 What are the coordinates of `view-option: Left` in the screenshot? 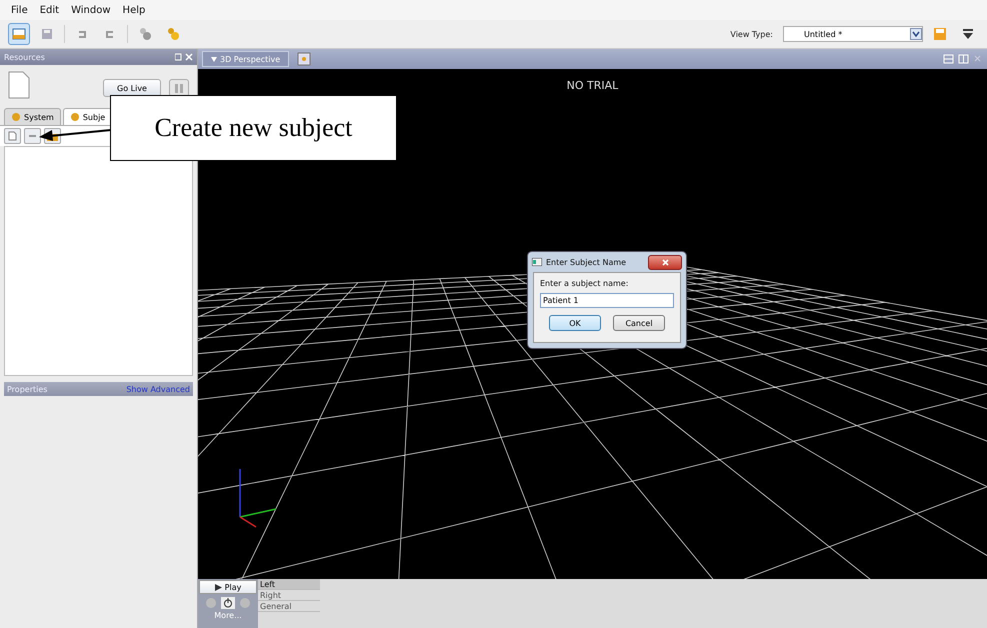 It's located at (289, 584).